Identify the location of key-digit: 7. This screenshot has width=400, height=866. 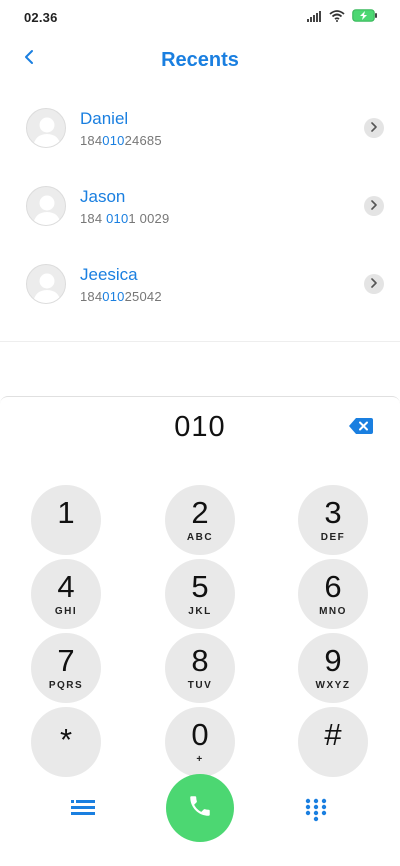
(66, 660).